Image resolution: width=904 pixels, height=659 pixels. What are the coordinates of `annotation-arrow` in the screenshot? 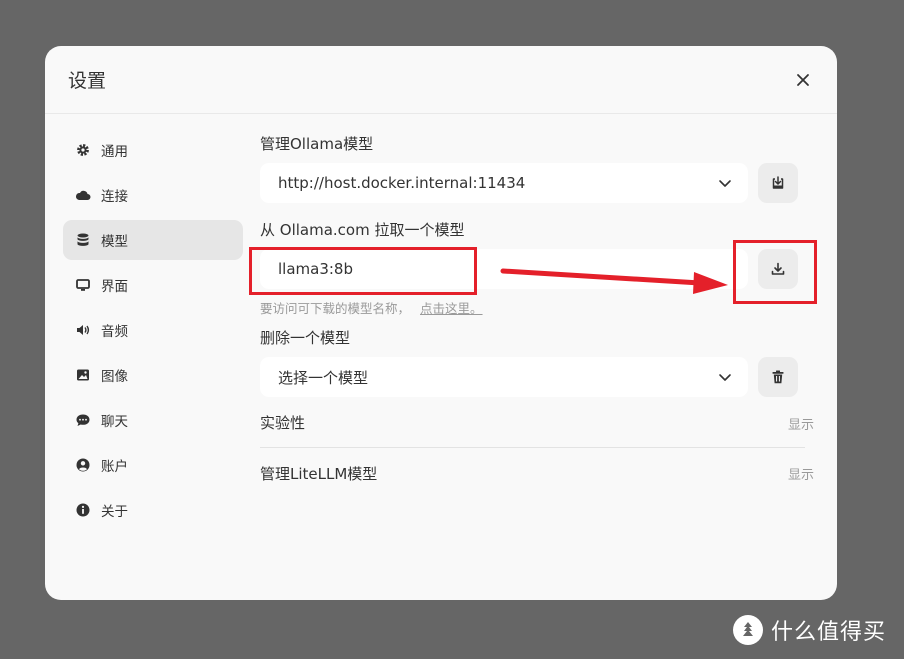 It's located at (614, 281).